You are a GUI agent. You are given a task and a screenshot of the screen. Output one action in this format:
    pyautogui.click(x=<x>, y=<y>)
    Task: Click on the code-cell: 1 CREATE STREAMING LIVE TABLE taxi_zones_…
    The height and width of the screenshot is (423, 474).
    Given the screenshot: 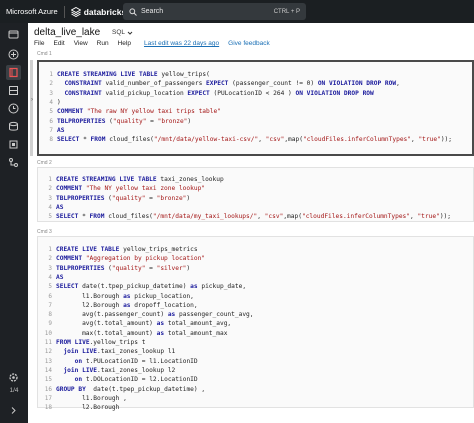 What is the action you would take?
    pyautogui.click(x=255, y=194)
    